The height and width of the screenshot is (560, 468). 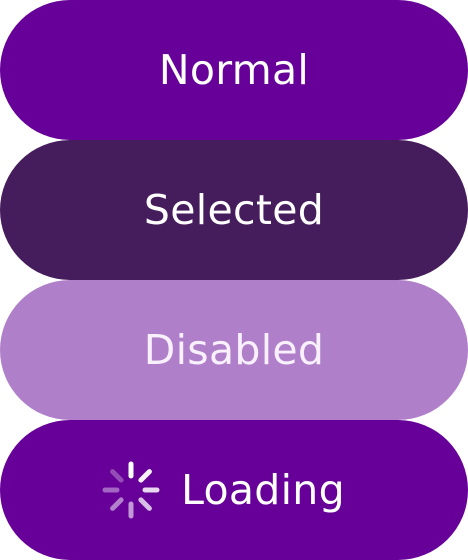 I want to click on spinner-icon, so click(x=131, y=490).